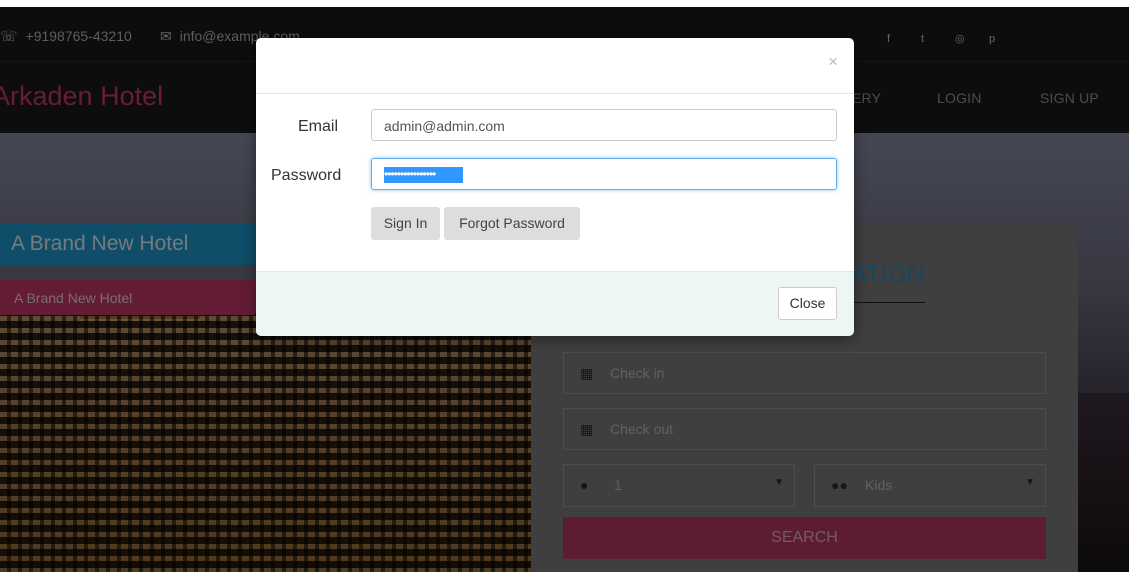 This screenshot has width=1129, height=572. What do you see at coordinates (318, 126) in the screenshot?
I see `email-label: Email` at bounding box center [318, 126].